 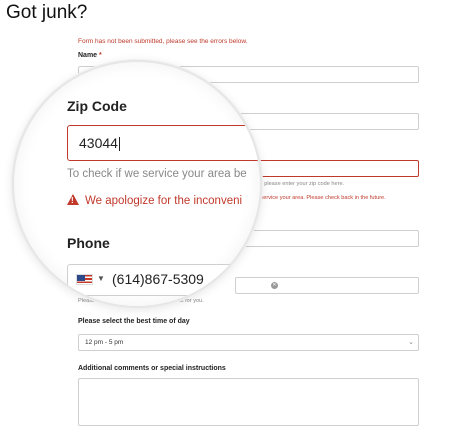 I want to click on us-flag-icon, so click(x=84, y=279).